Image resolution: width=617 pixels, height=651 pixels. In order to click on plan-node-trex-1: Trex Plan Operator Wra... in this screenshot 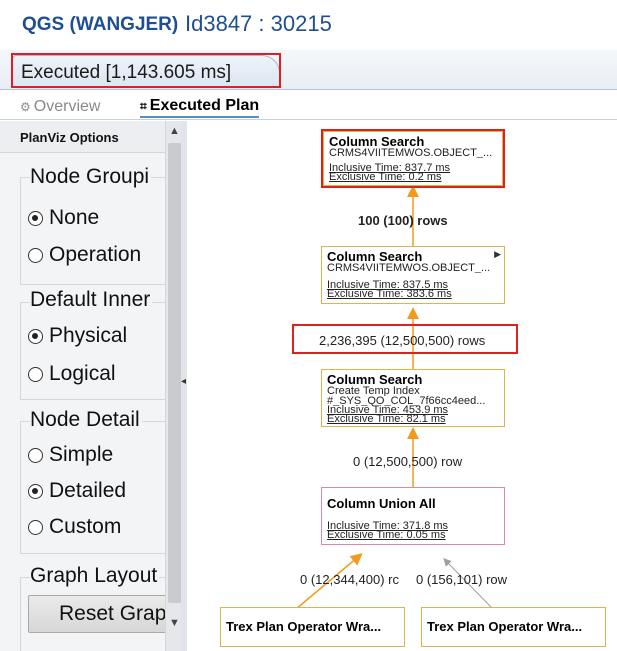, I will do `click(312, 627)`.